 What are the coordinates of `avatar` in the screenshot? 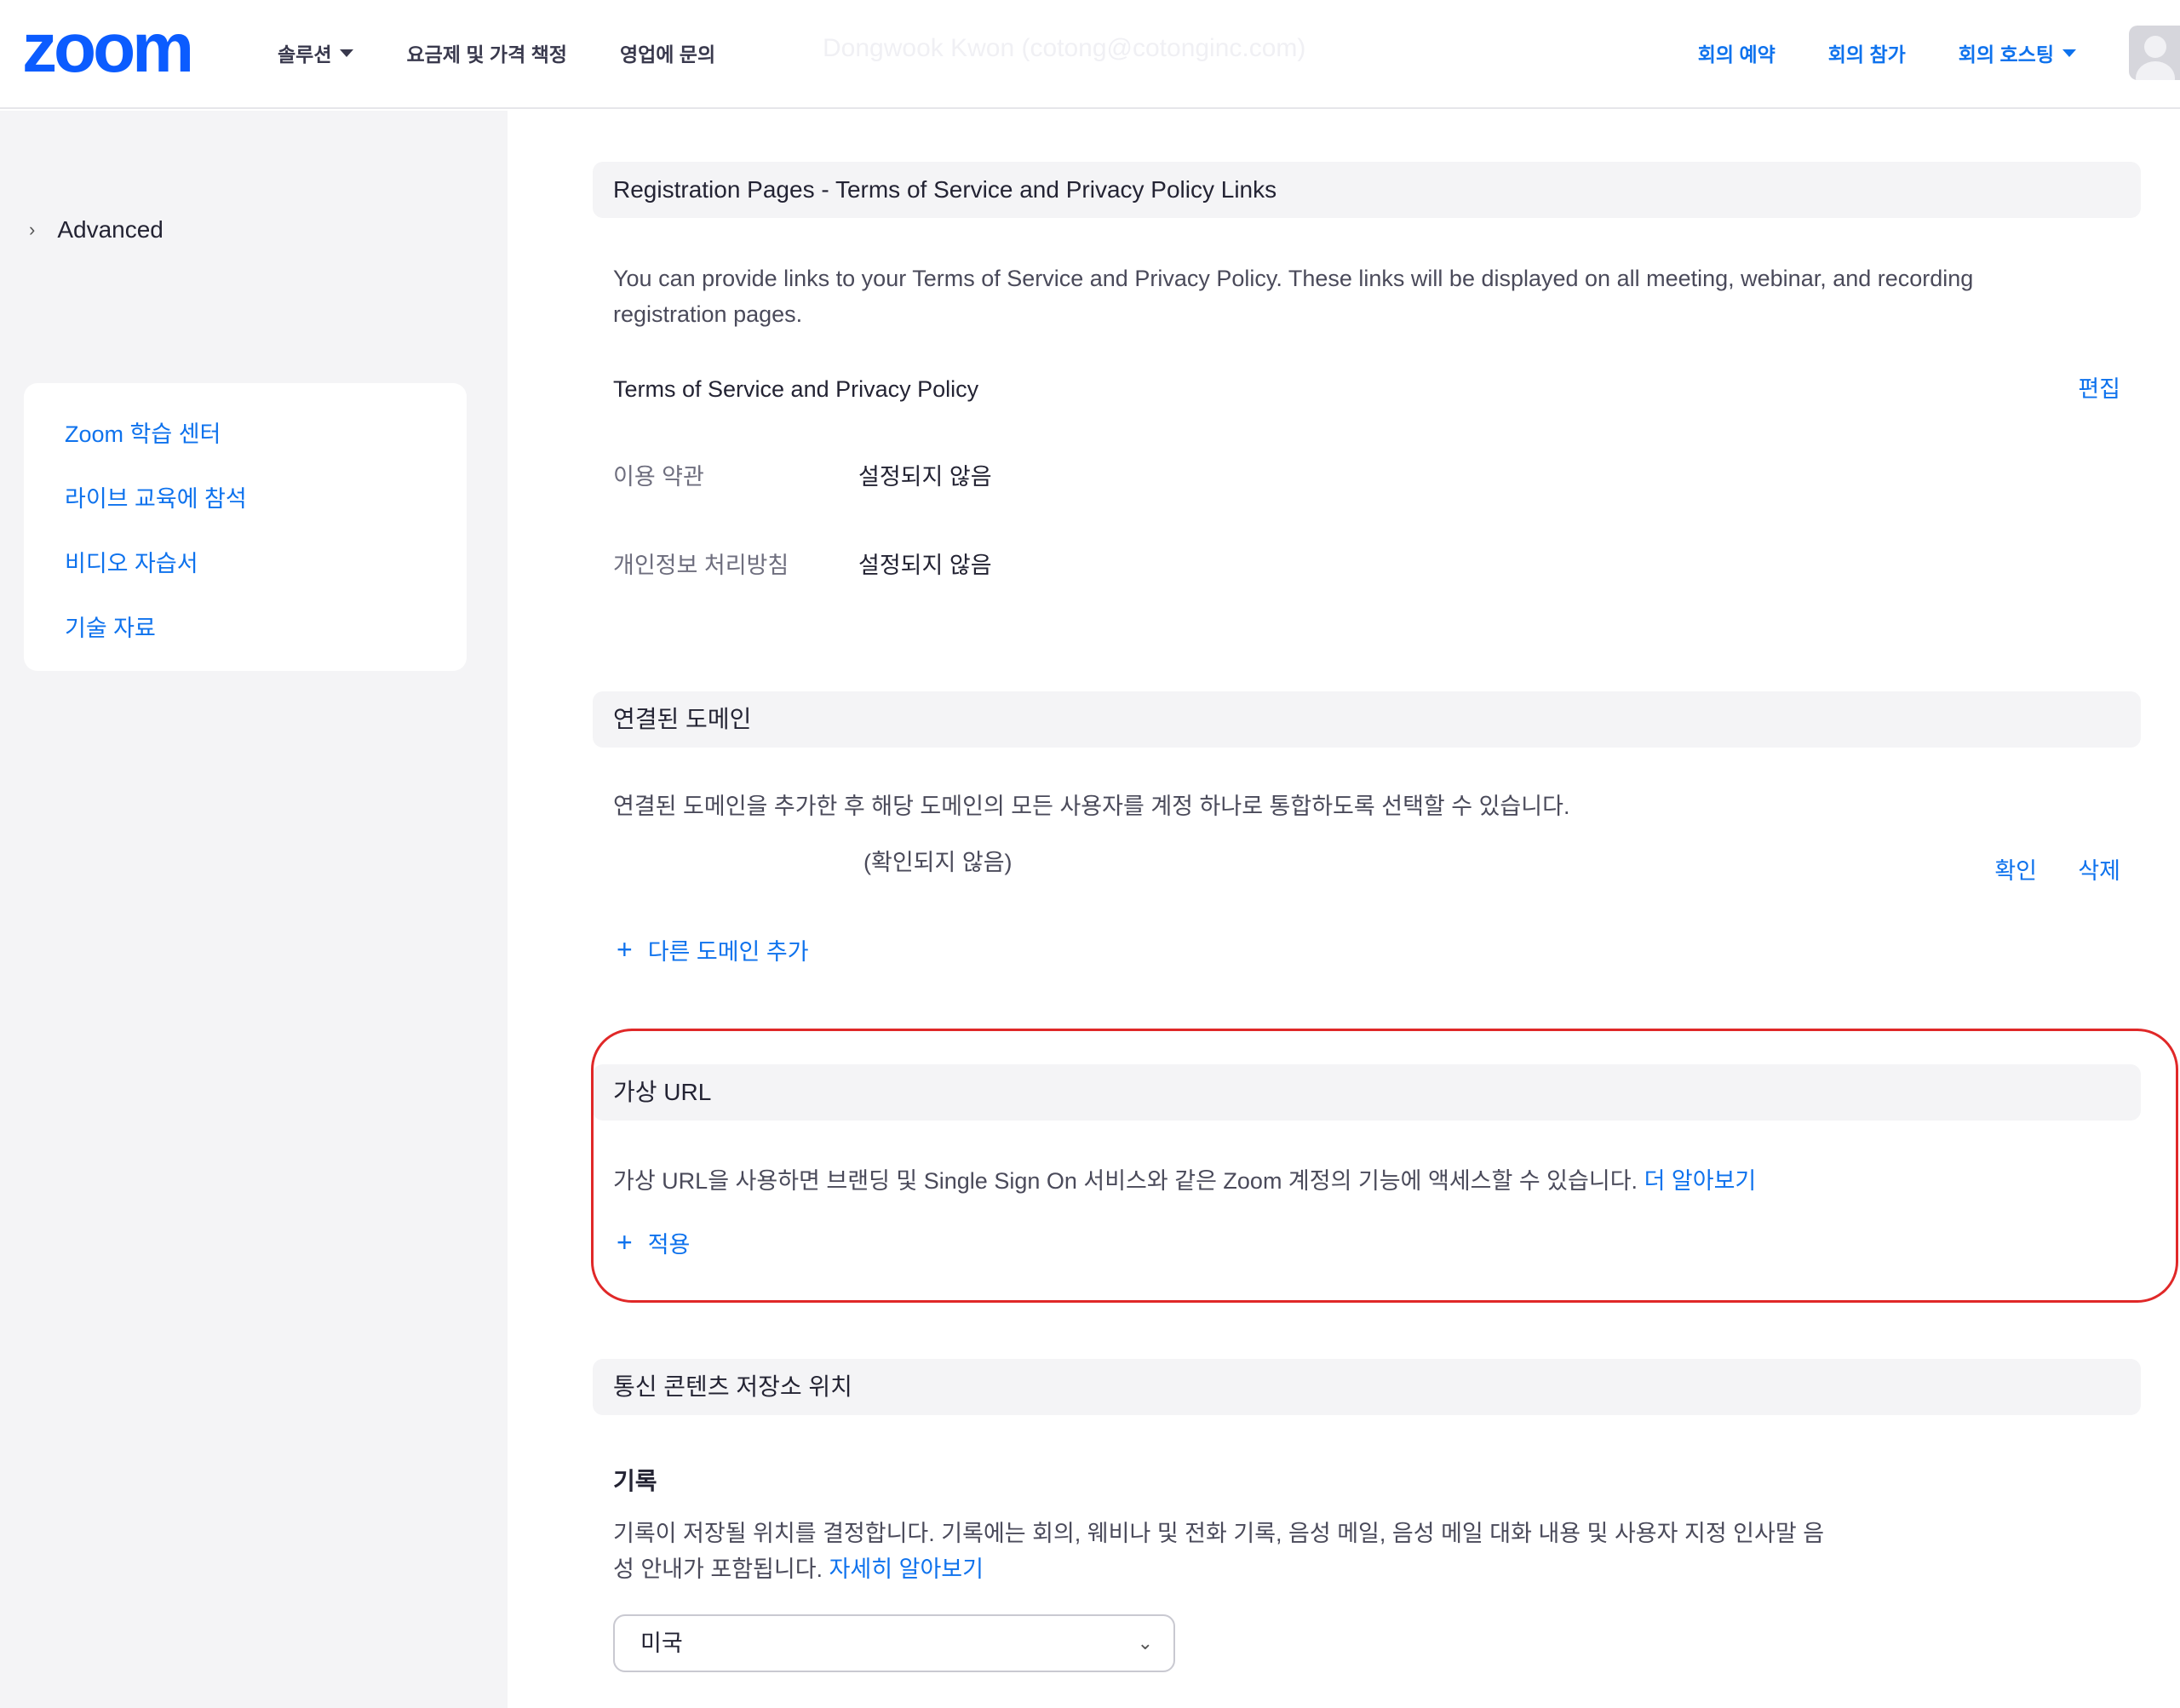 It's located at (2154, 53).